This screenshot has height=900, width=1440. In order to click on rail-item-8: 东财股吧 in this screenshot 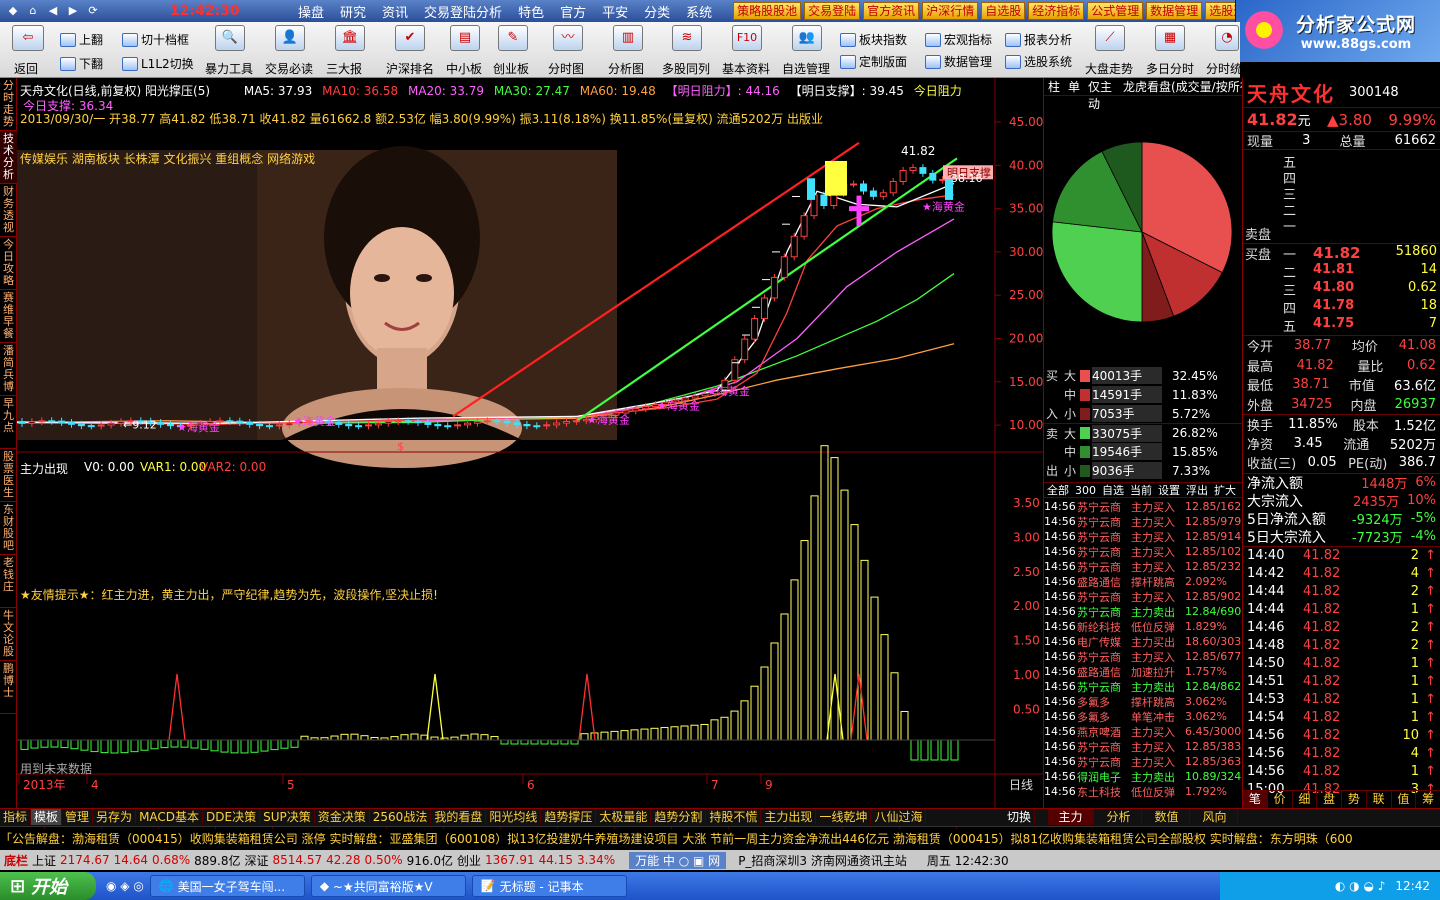, I will do `click(8, 528)`.